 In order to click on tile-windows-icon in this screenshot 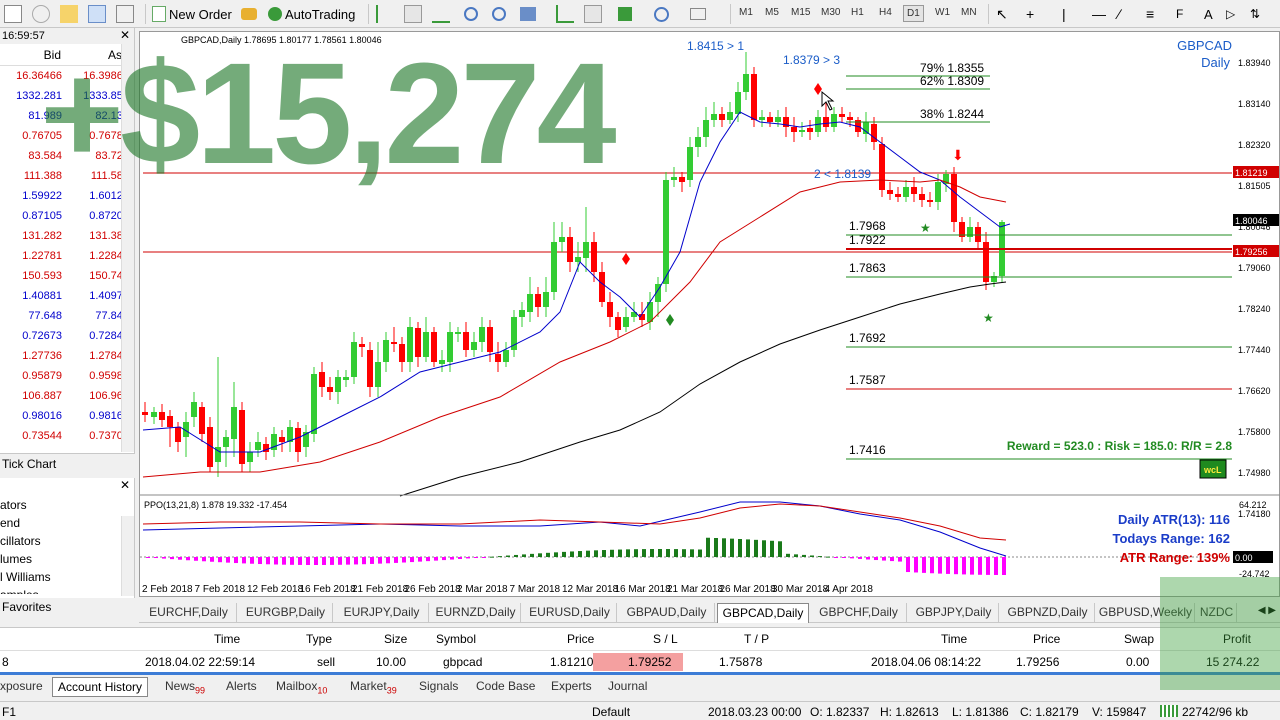, I will do `click(529, 14)`.